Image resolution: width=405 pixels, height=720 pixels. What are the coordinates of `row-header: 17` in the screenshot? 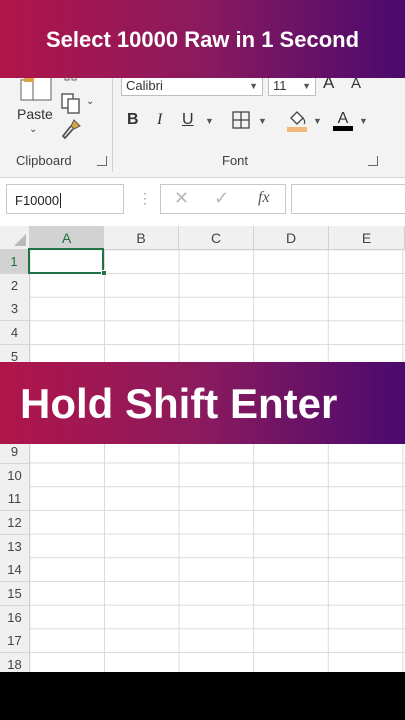 It's located at (15, 641).